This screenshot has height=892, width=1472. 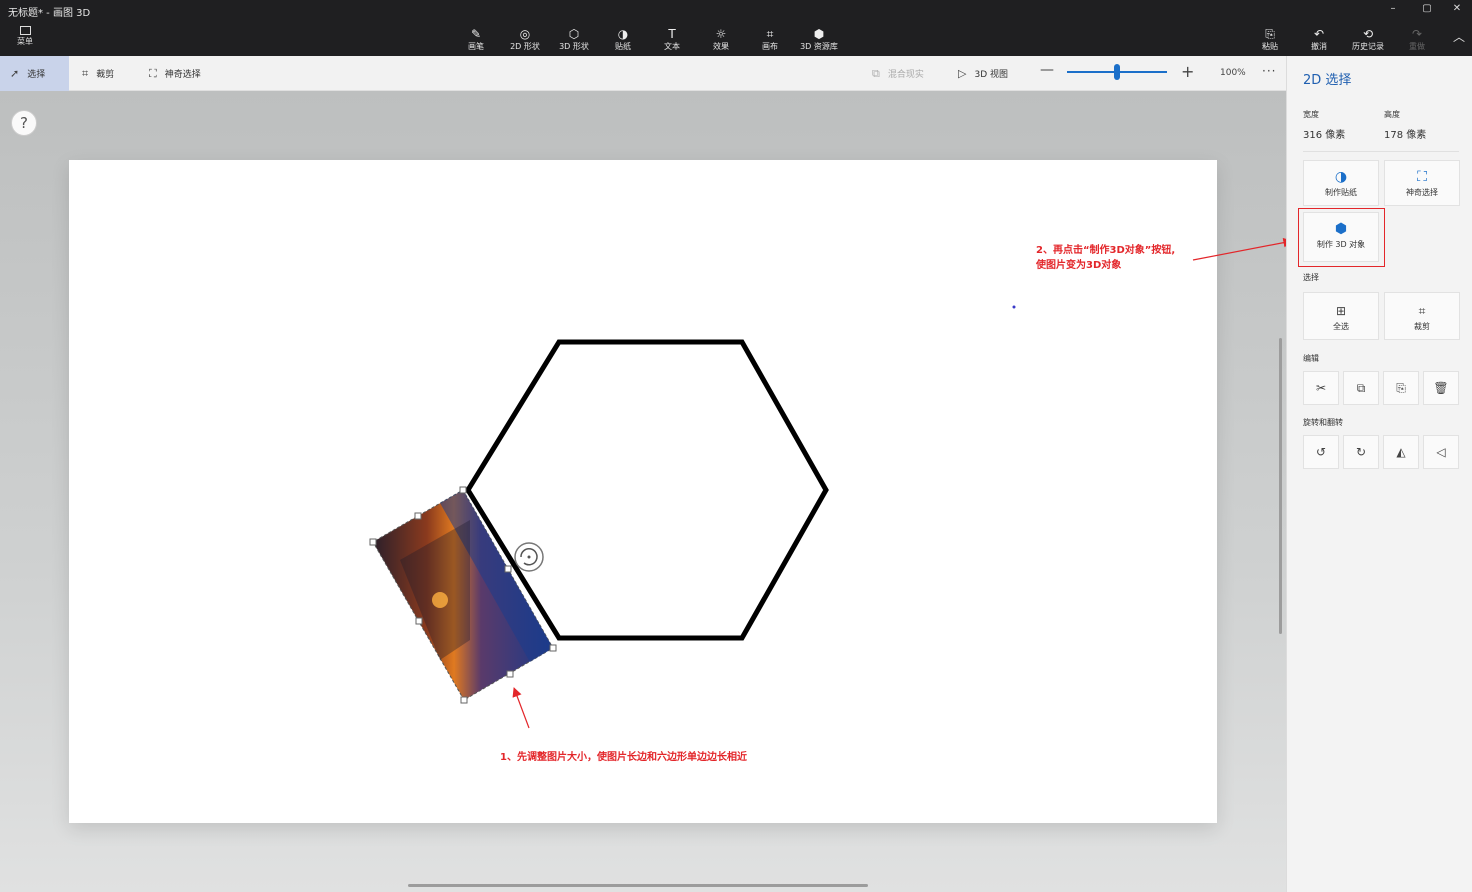 What do you see at coordinates (623, 757) in the screenshot?
I see `annotation-step-1: 1、先调整图片大小，使图片长边和六边形单边边长相近` at bounding box center [623, 757].